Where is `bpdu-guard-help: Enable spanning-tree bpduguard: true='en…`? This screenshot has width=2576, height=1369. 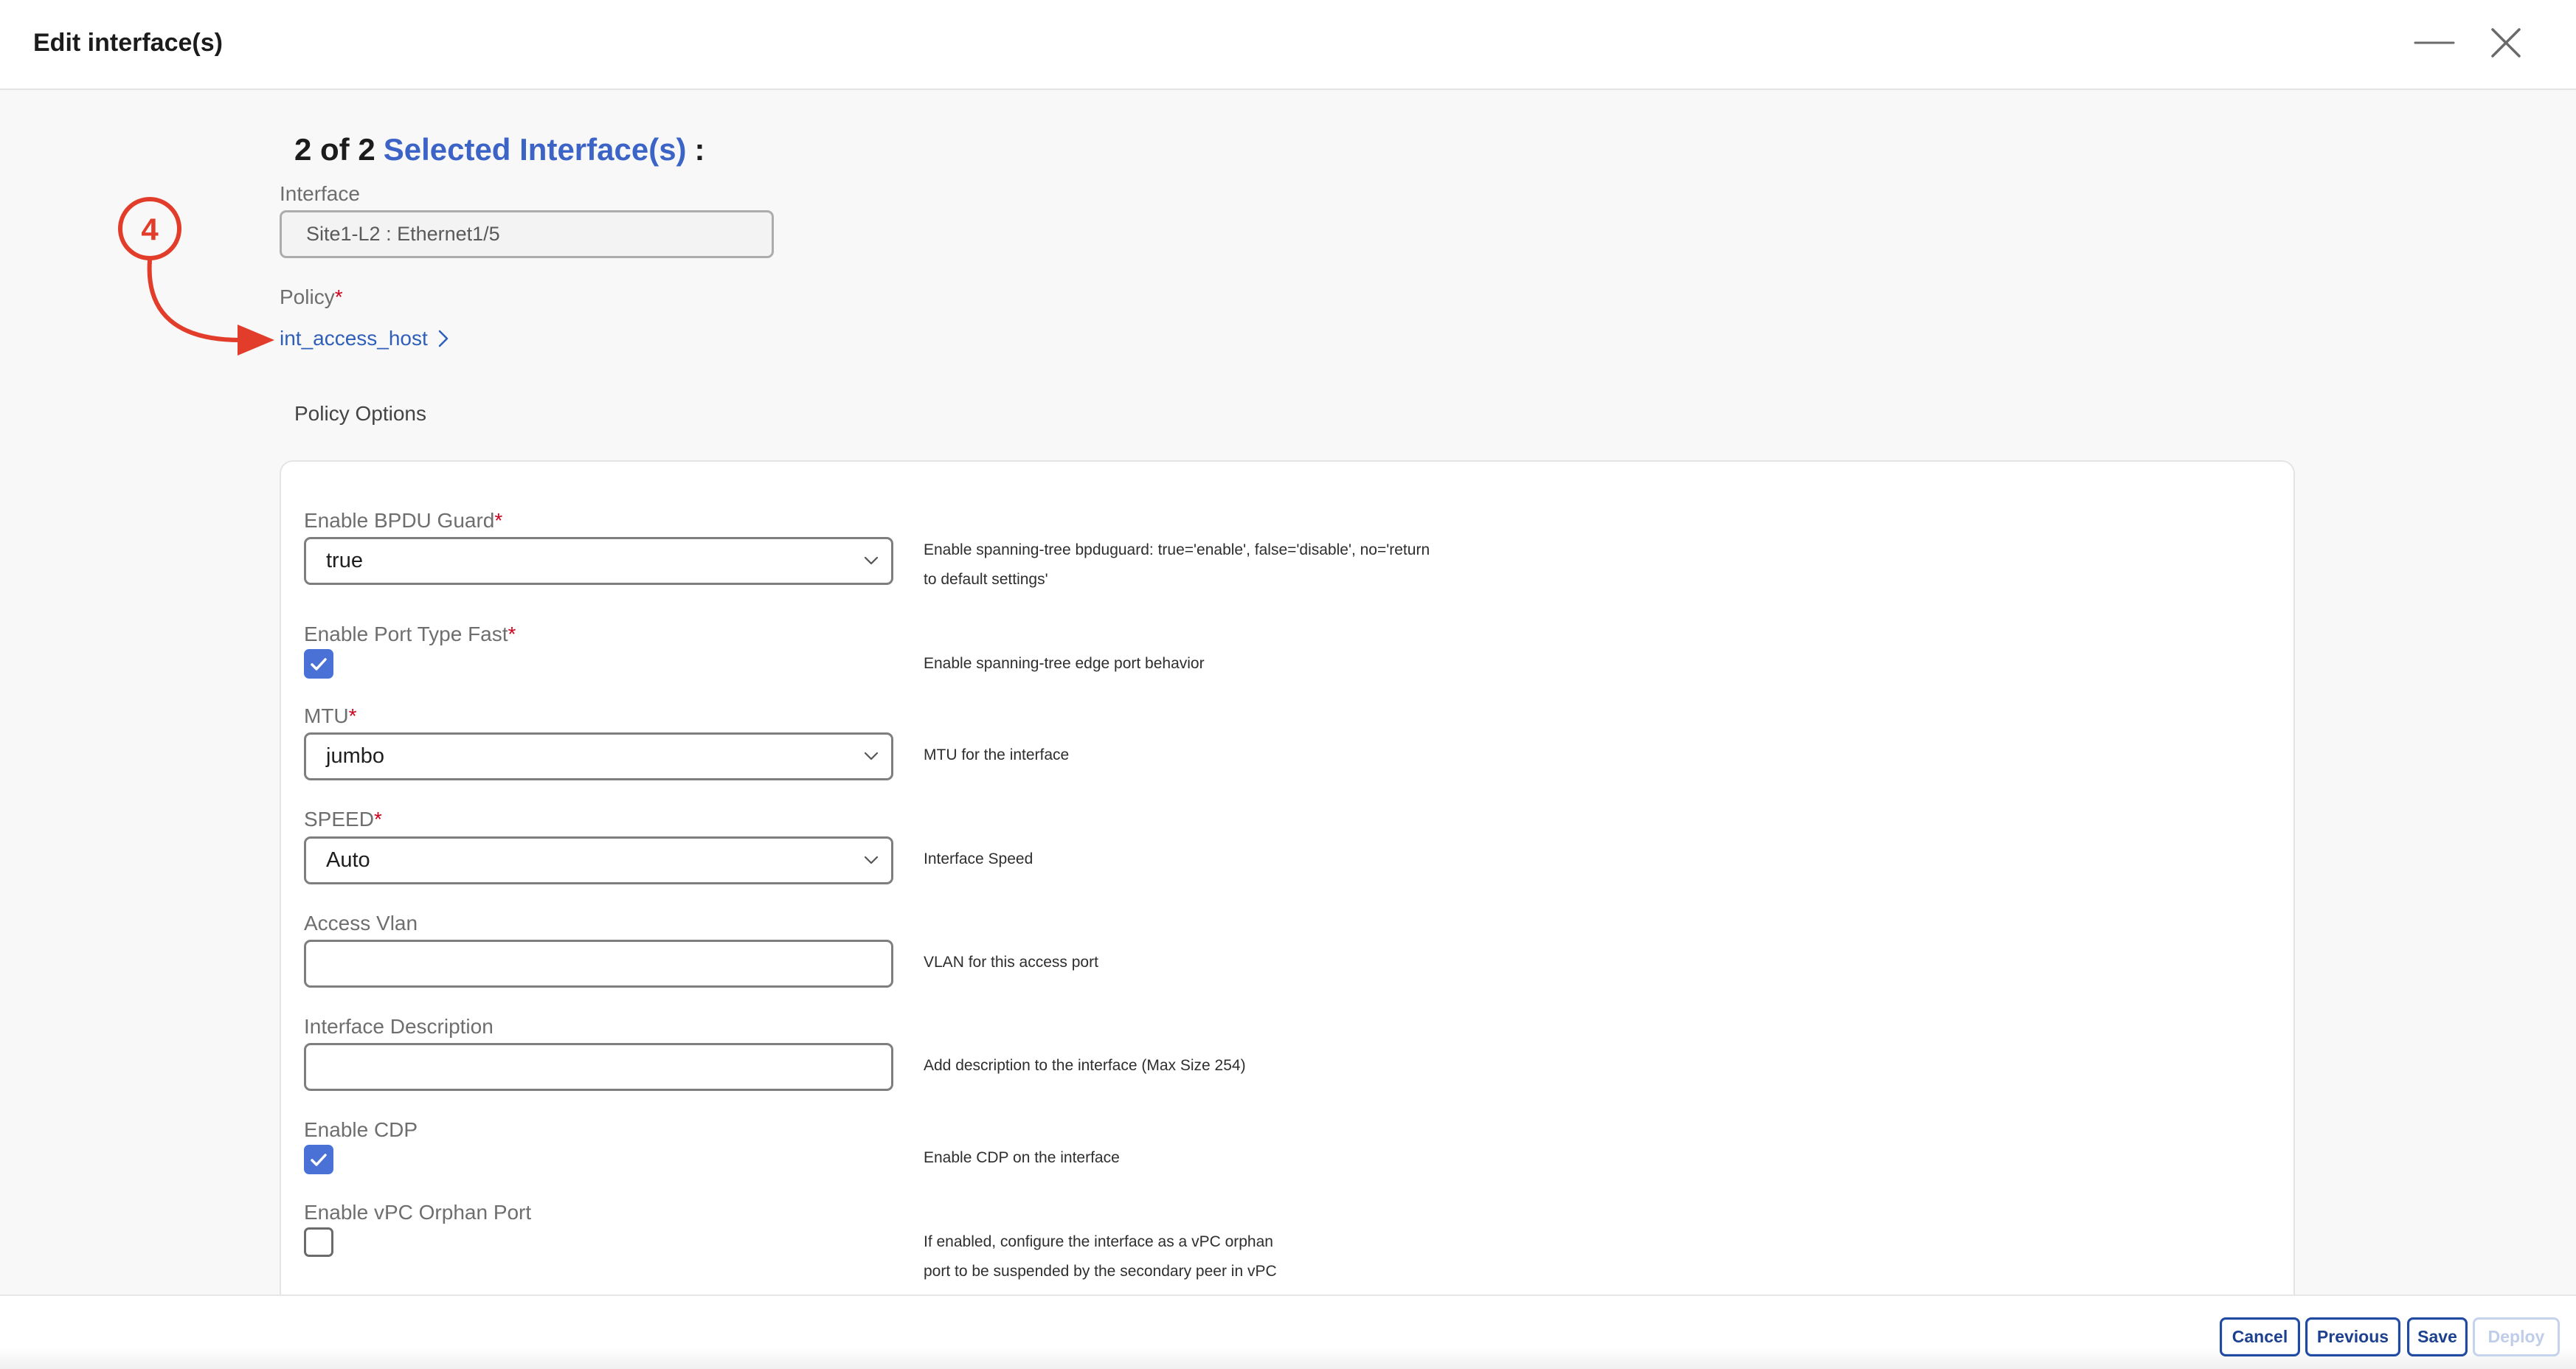 bpdu-guard-help: Enable spanning-tree bpduguard: true='en… is located at coordinates (1177, 565).